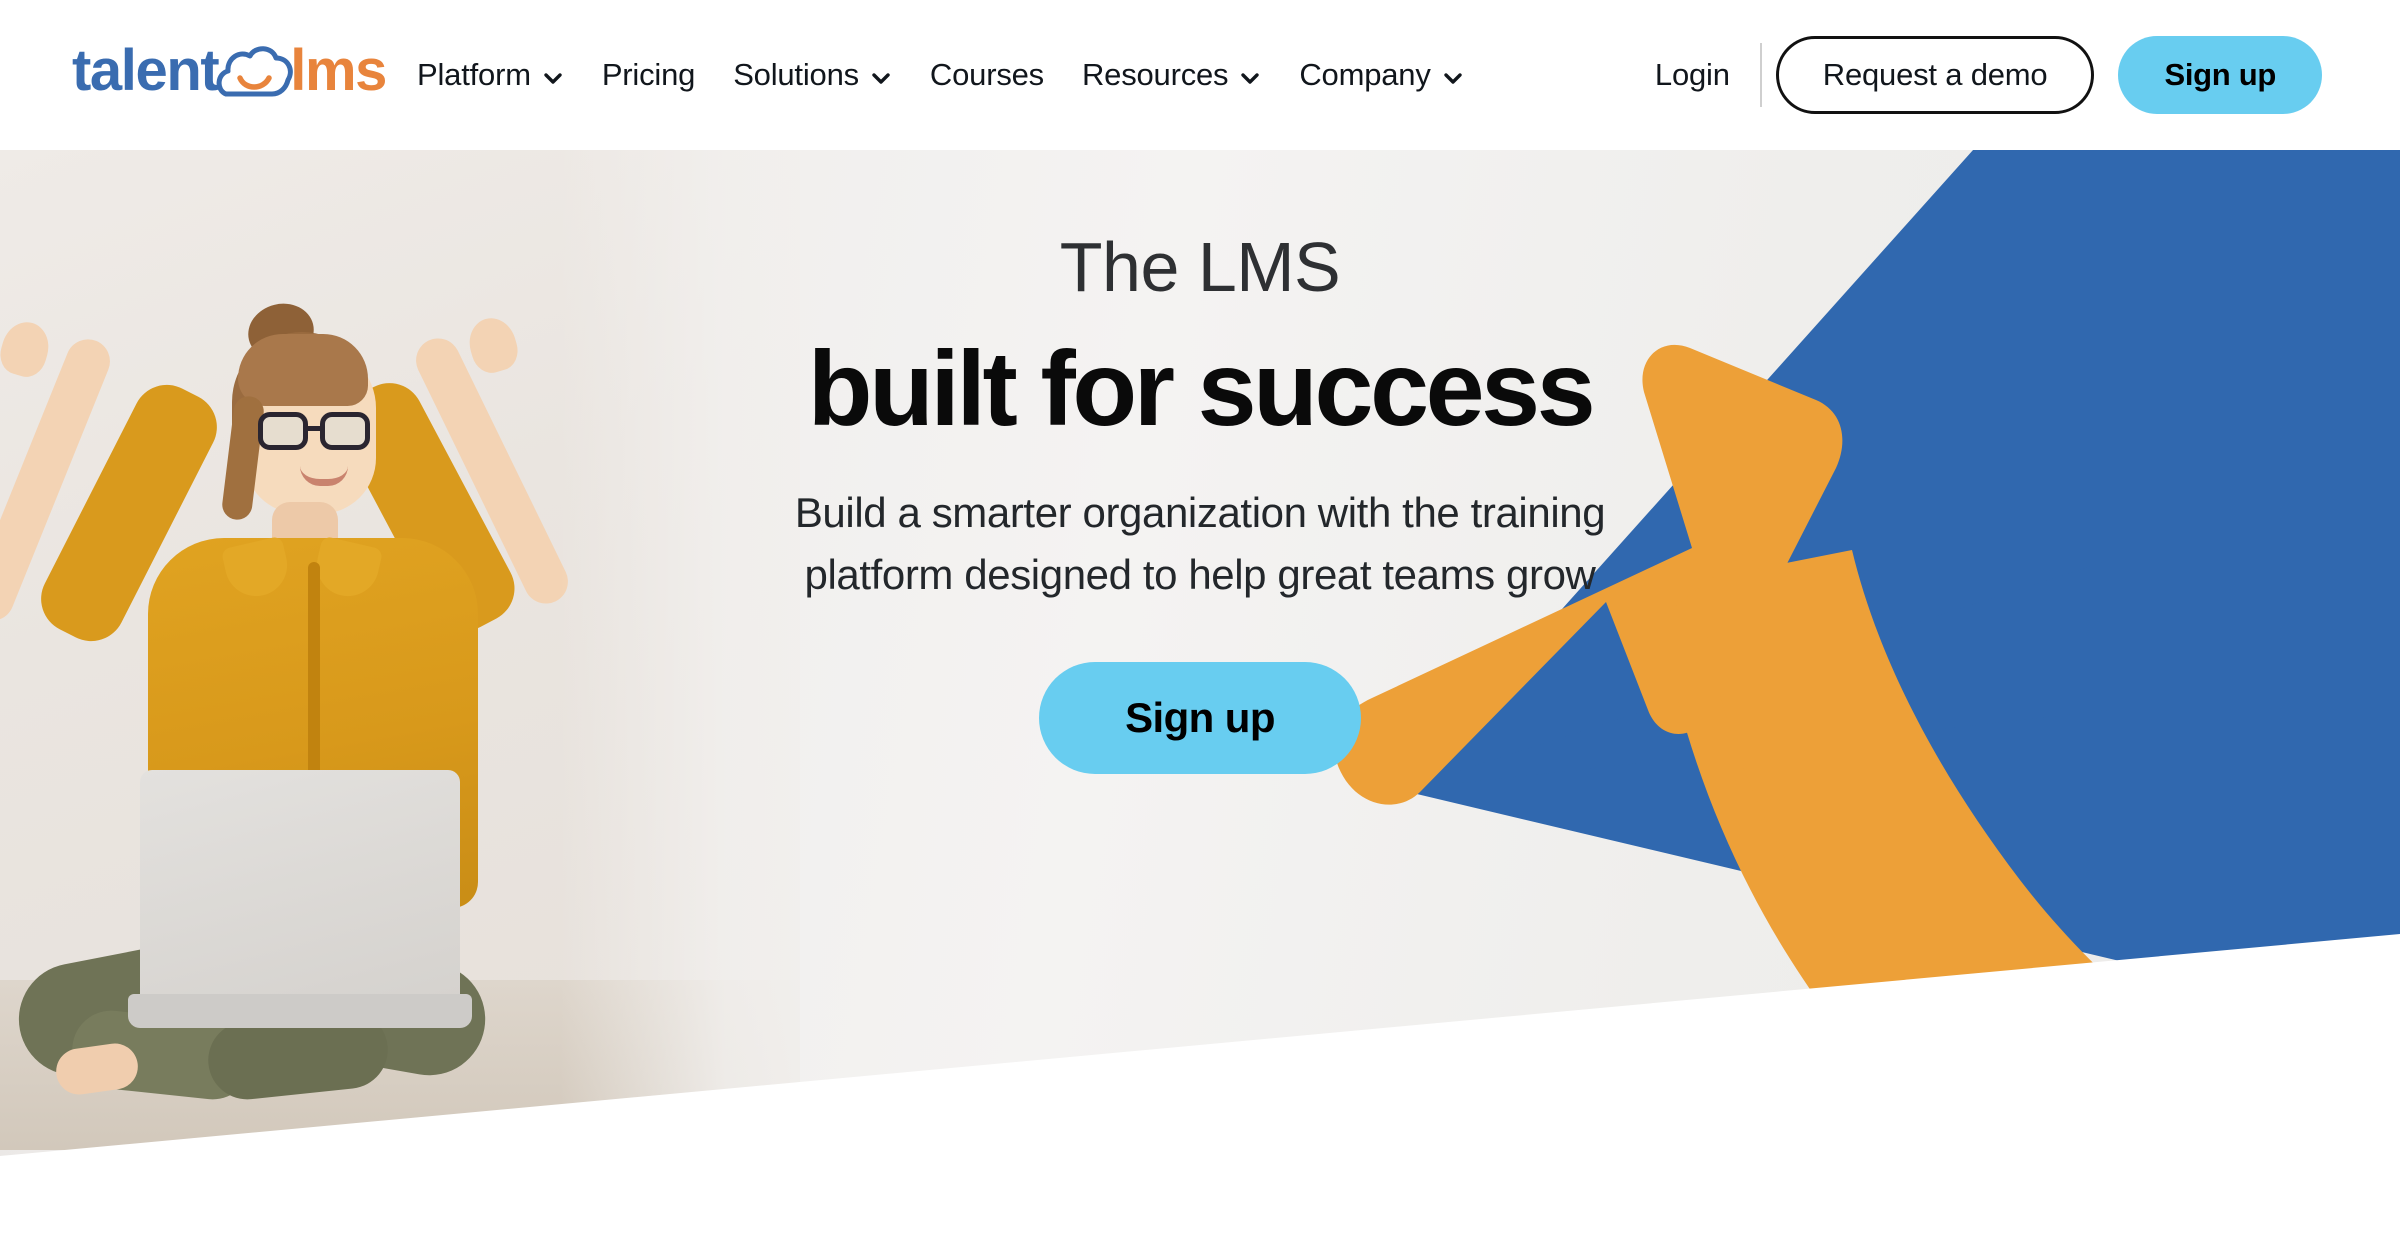  Describe the element at coordinates (1365, 74) in the screenshot. I see `nav-label: Company` at that location.